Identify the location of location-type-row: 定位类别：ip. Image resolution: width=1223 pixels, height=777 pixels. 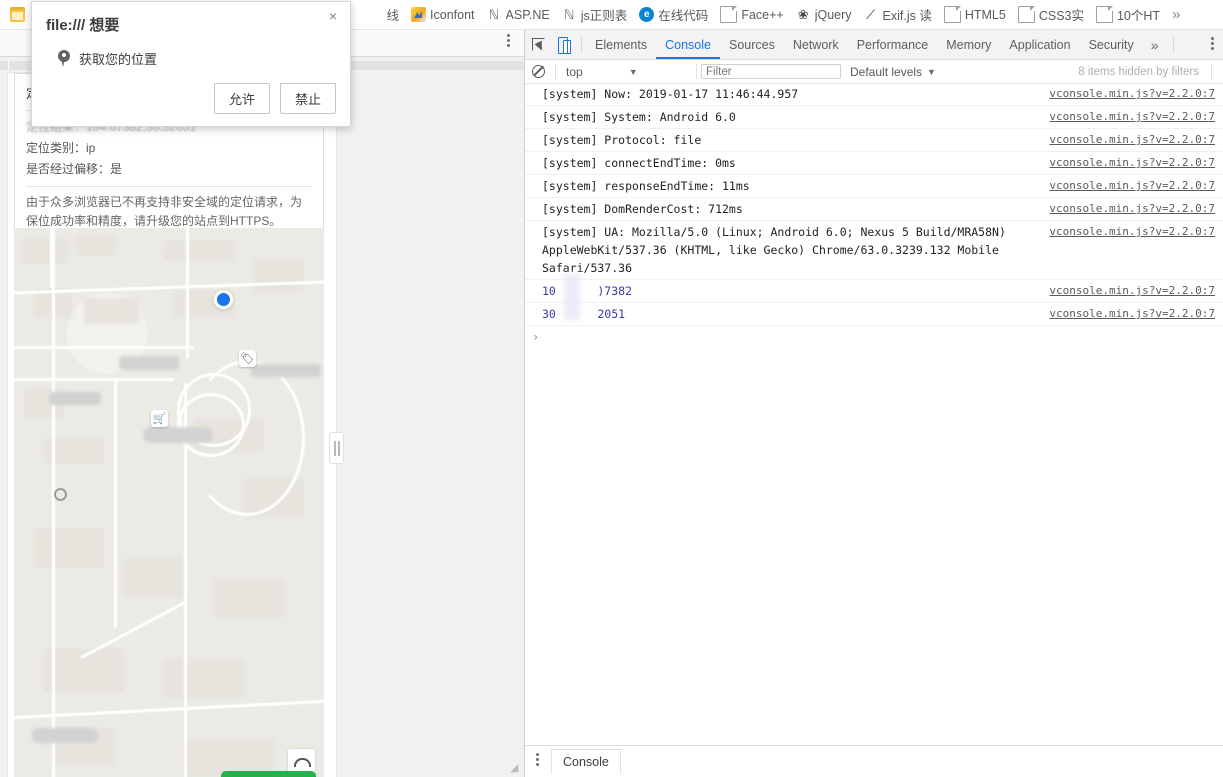
(61, 148).